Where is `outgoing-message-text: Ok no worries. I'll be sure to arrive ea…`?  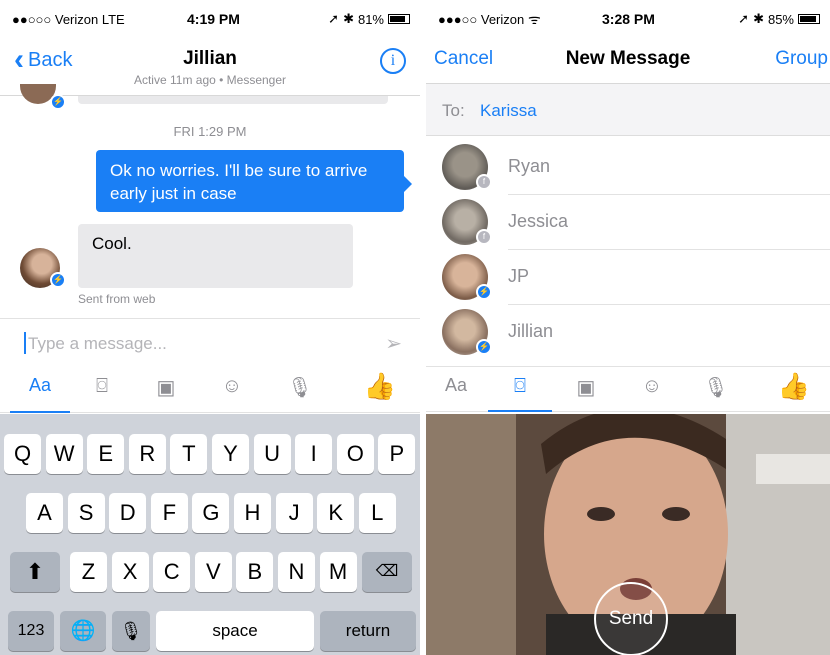 outgoing-message-text: Ok no worries. I'll be sure to arrive ea… is located at coordinates (239, 182).